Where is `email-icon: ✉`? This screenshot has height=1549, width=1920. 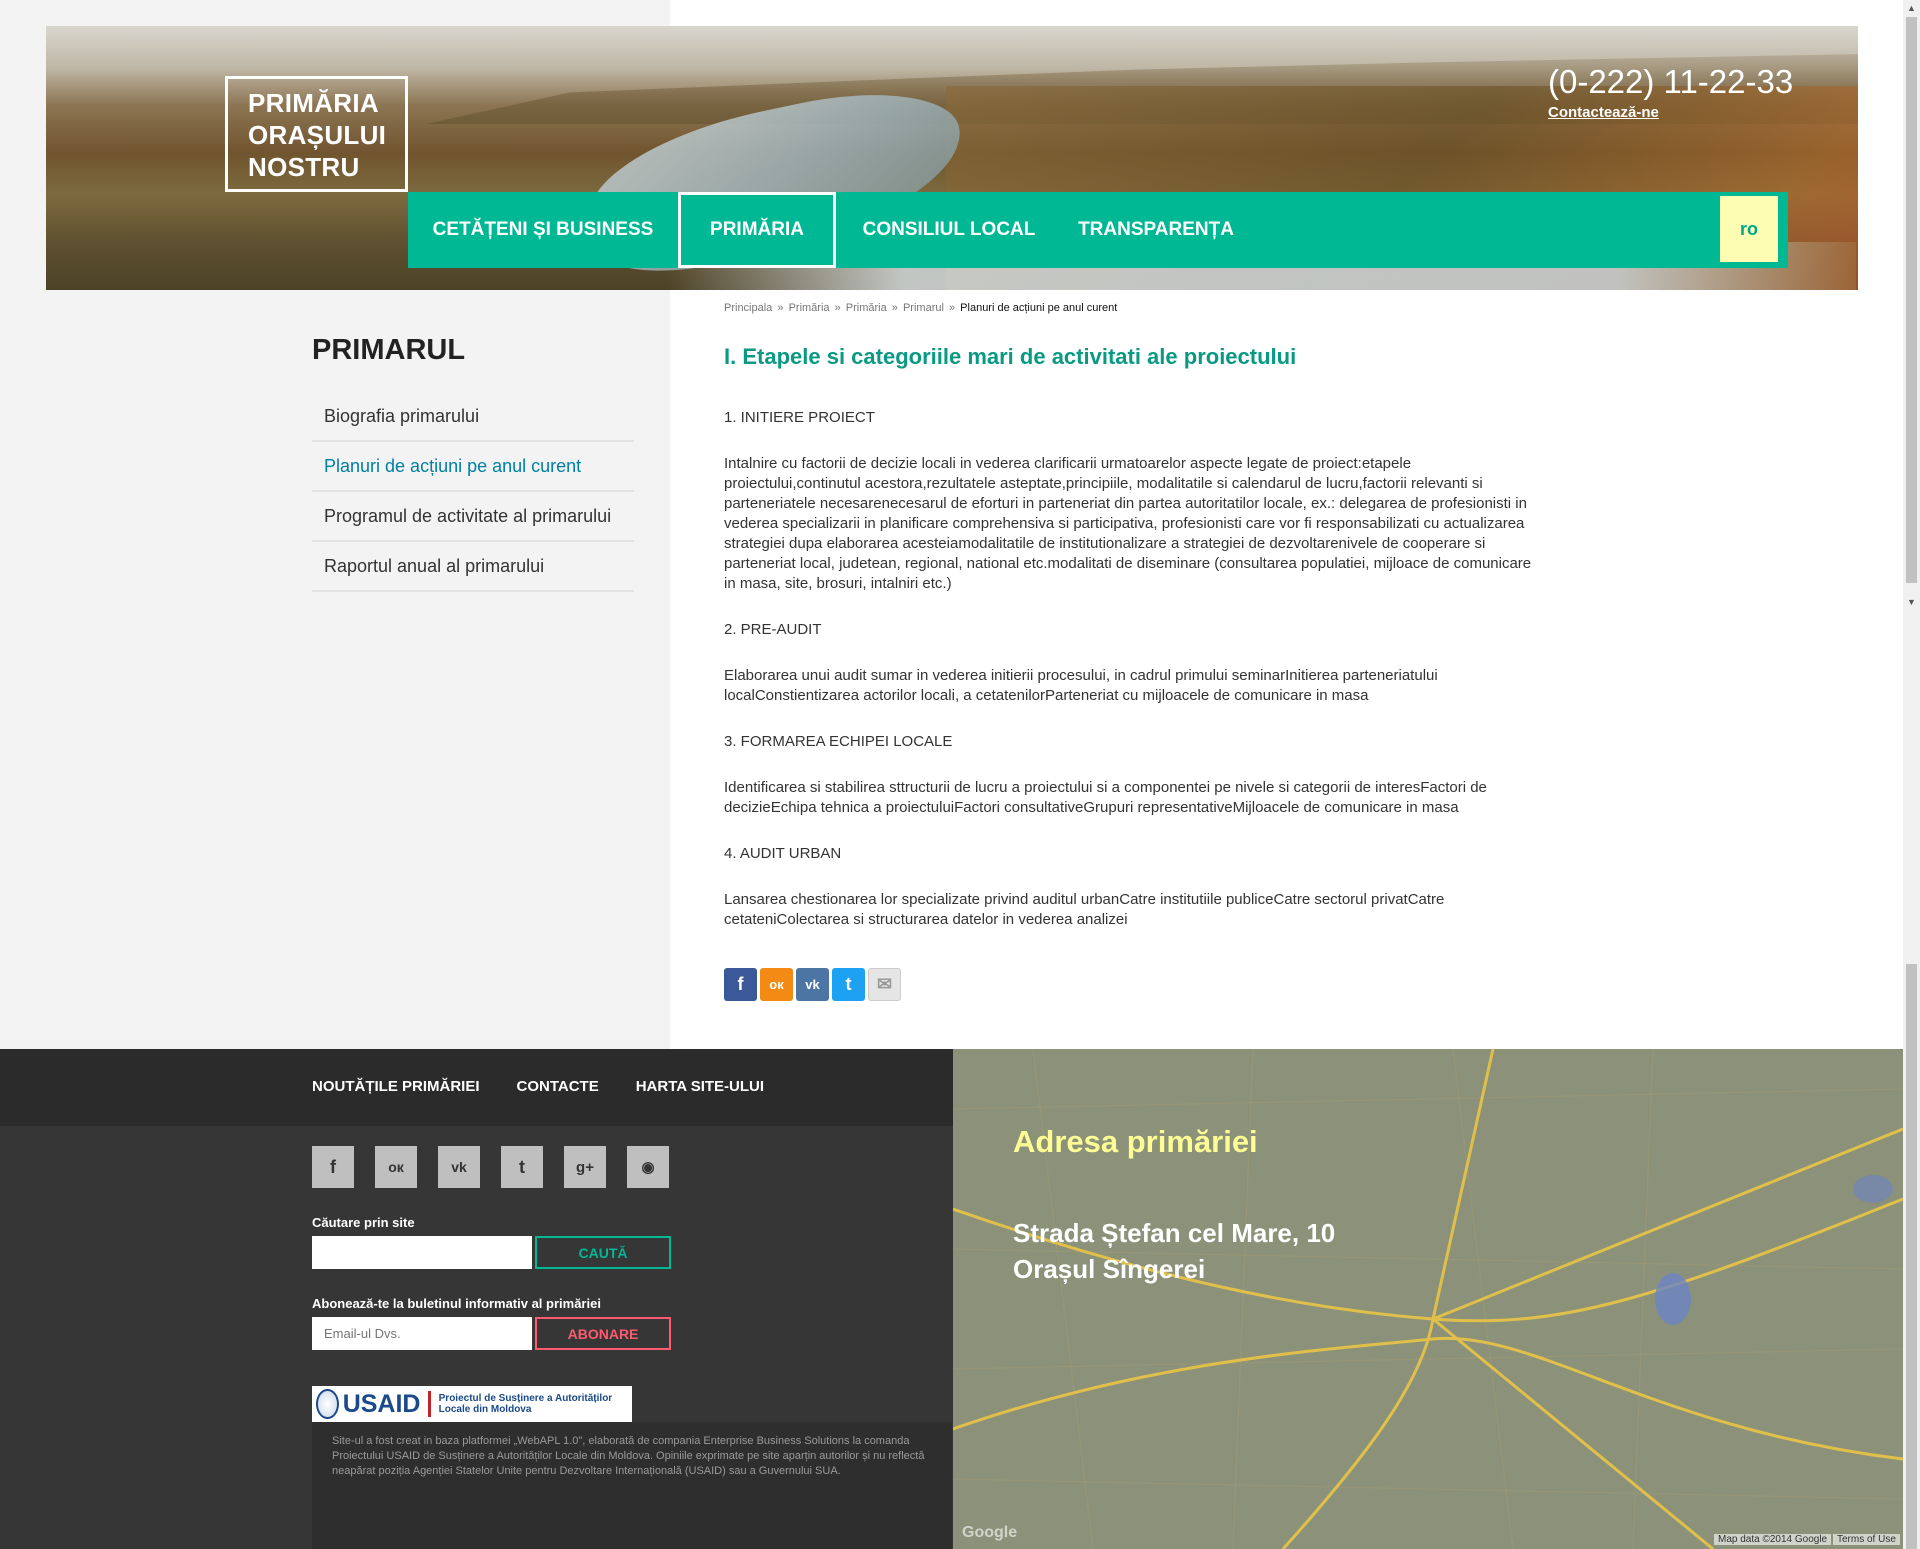 email-icon: ✉ is located at coordinates (884, 984).